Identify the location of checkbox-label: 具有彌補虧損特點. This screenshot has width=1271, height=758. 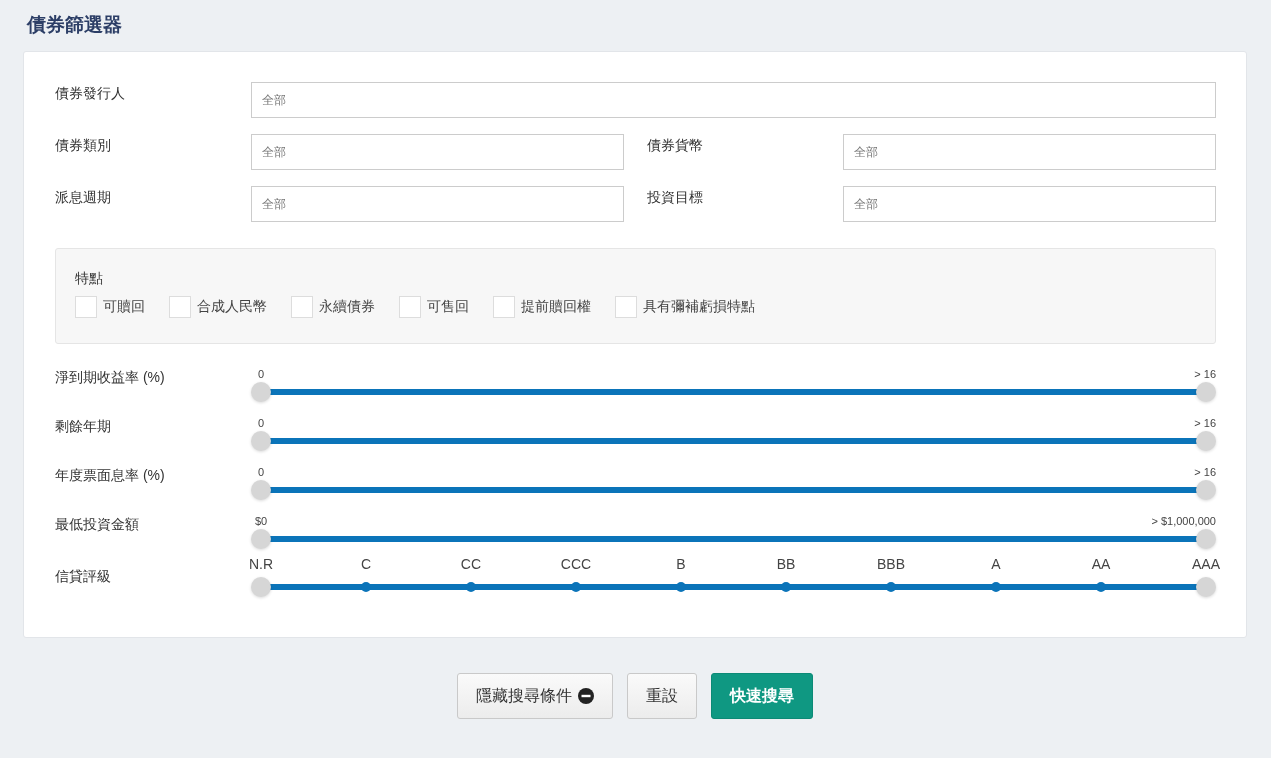
(699, 307).